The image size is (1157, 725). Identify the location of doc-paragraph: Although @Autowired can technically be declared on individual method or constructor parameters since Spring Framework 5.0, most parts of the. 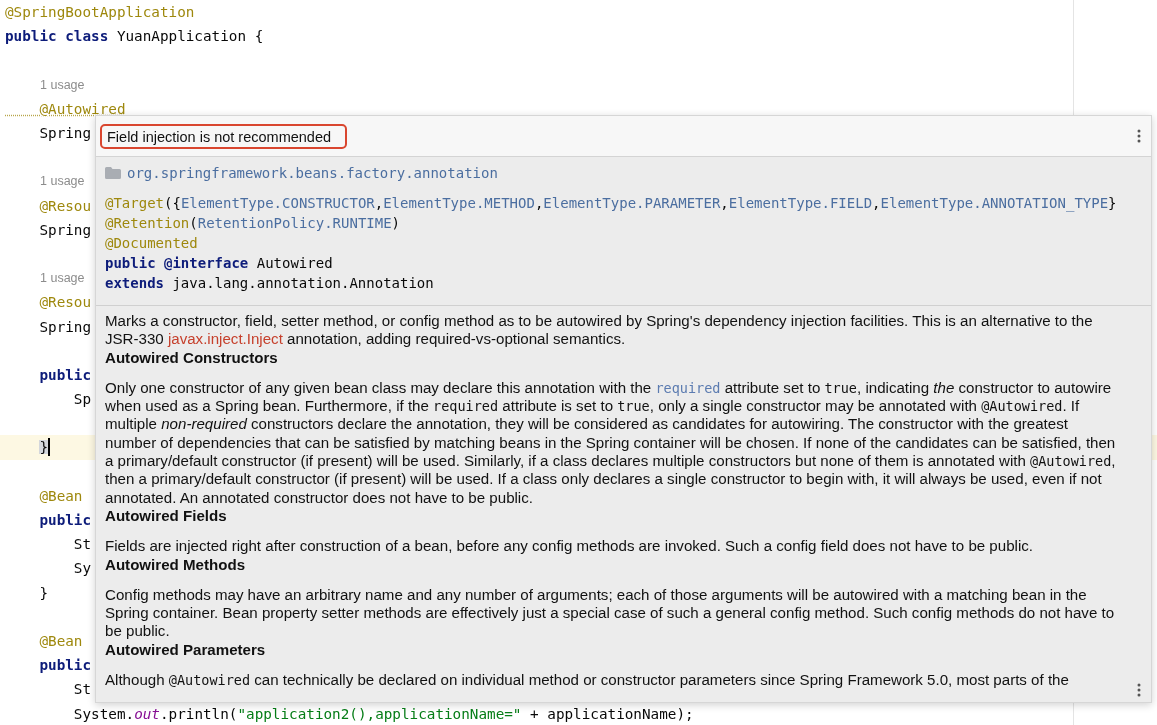
(587, 680).